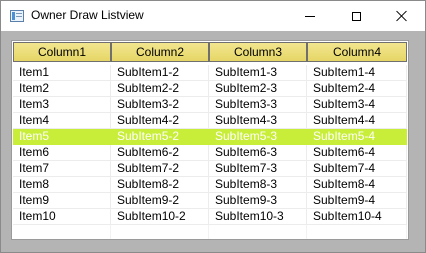  Describe the element at coordinates (160, 216) in the screenshot. I see `table-cell: SubItem10-2` at that location.